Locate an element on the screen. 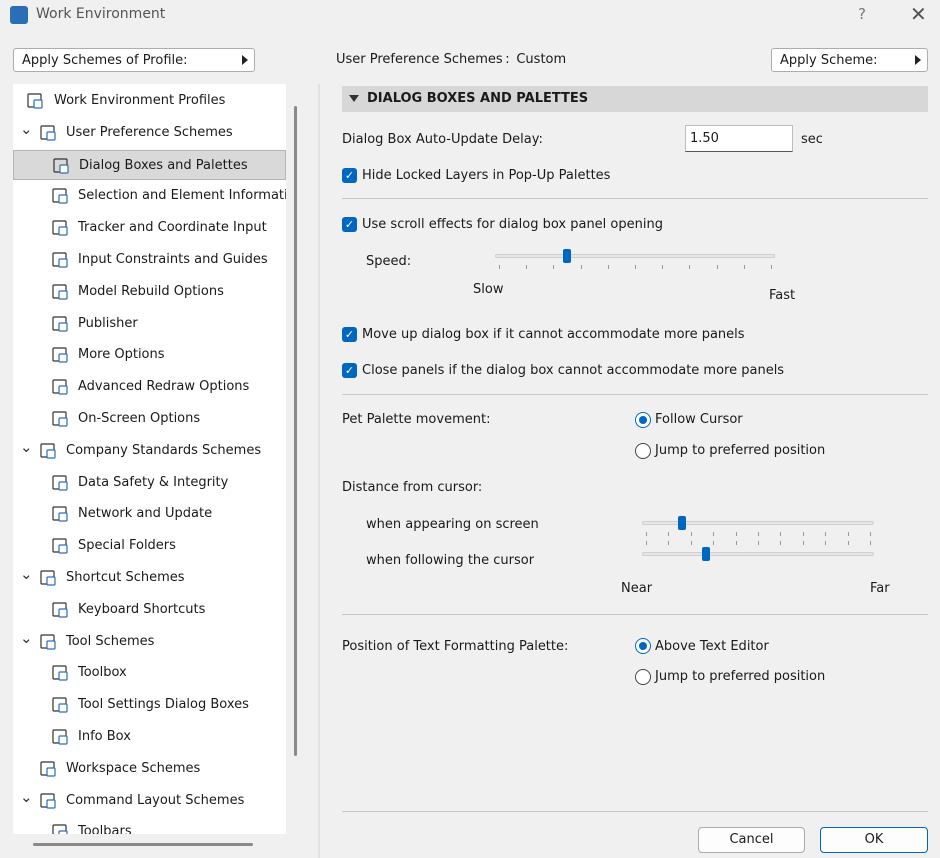 The width and height of the screenshot is (940, 858). collapse-triangle-icon is located at coordinates (354, 98).